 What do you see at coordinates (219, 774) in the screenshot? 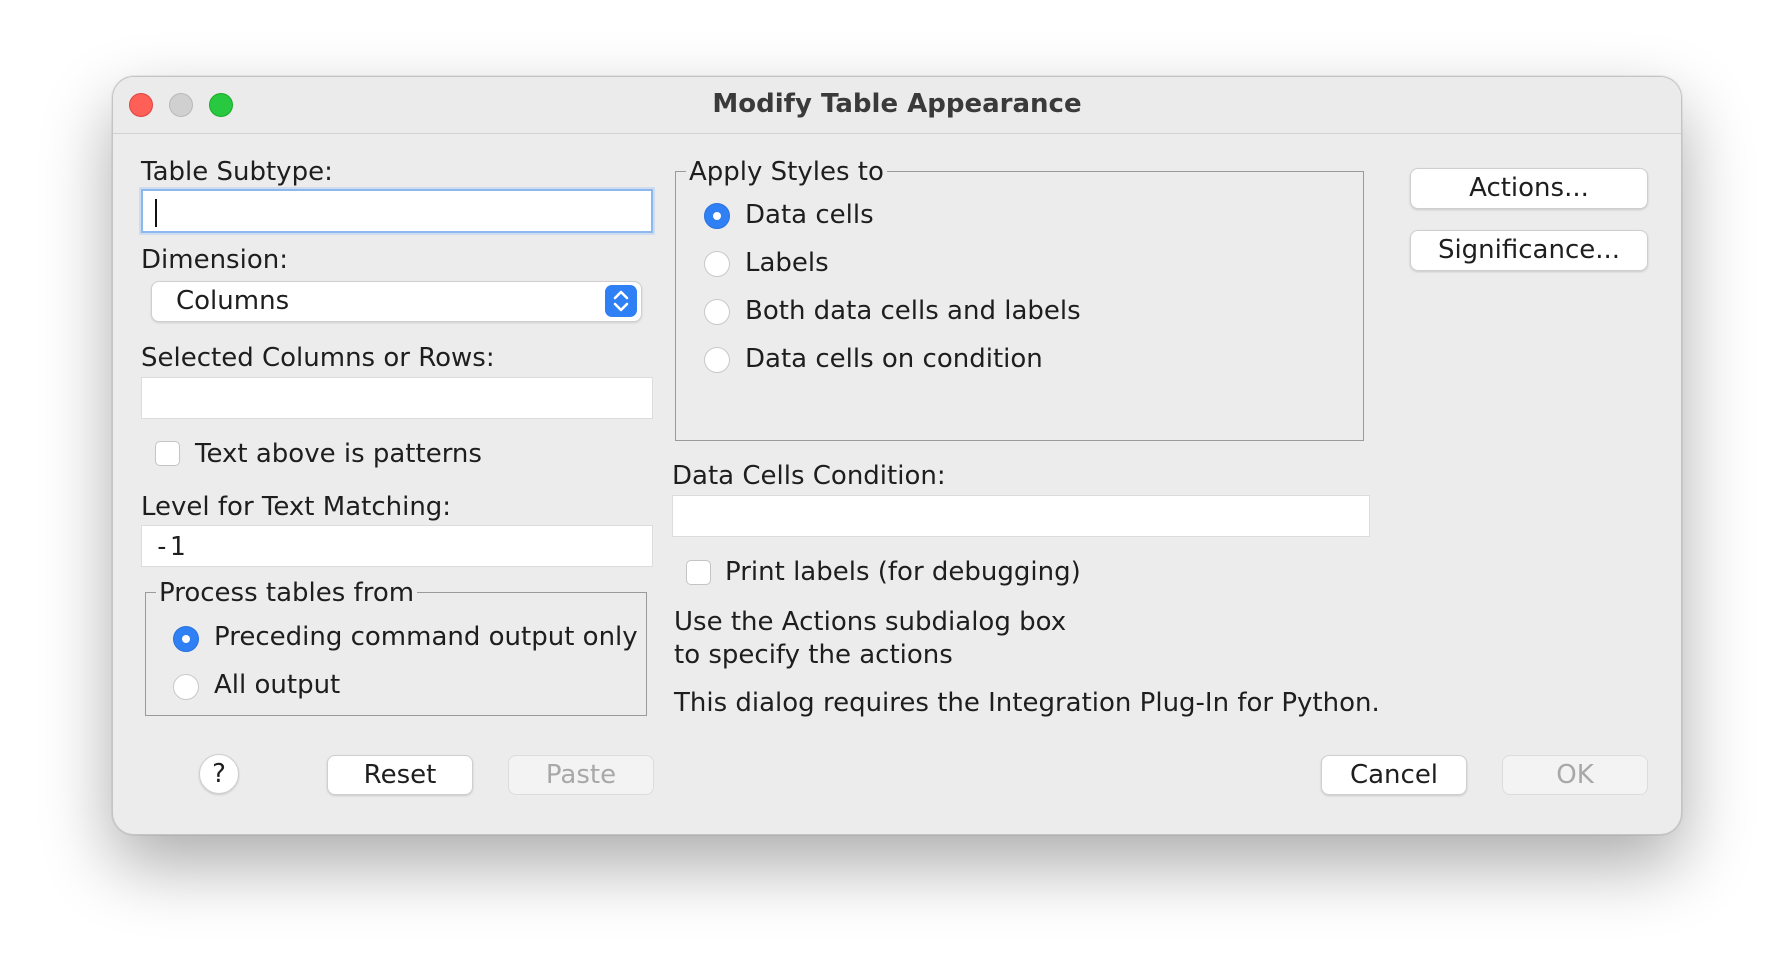
I see `help-button: ?` at bounding box center [219, 774].